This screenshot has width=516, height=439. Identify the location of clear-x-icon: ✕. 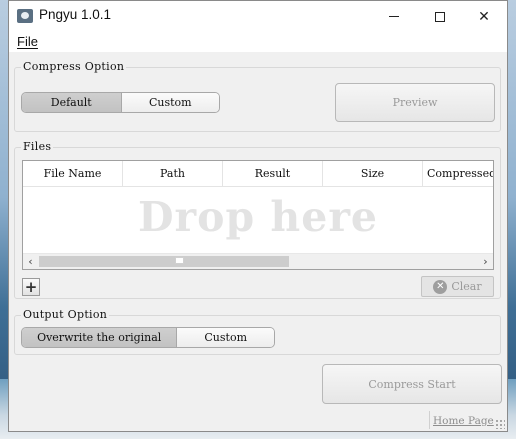
(440, 286).